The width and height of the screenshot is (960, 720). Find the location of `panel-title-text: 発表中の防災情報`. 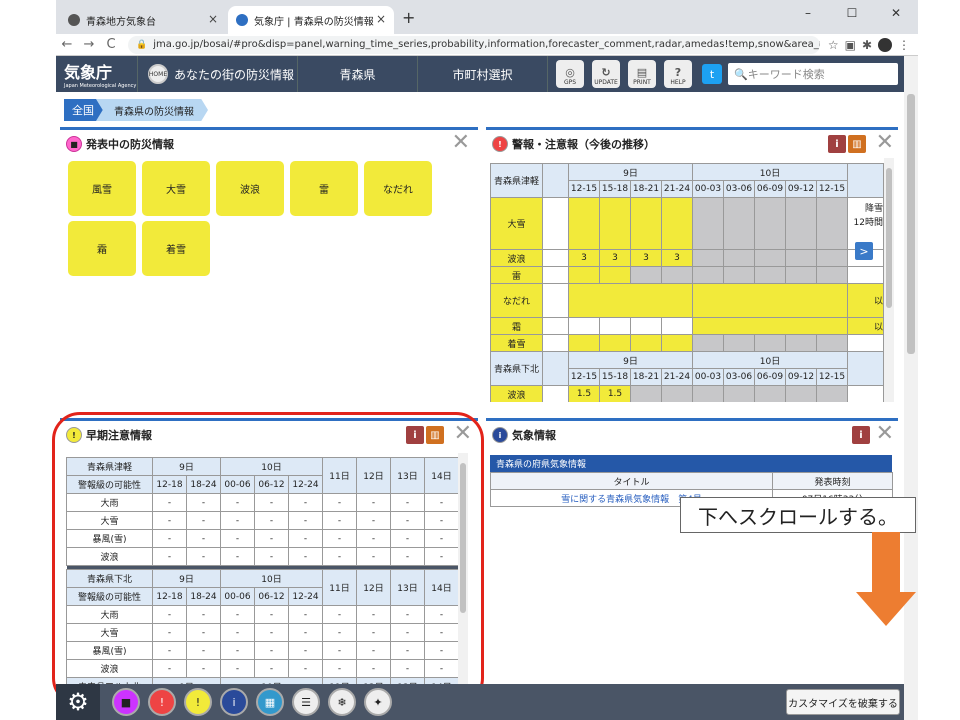

panel-title-text: 発表中の防災情報 is located at coordinates (130, 144).